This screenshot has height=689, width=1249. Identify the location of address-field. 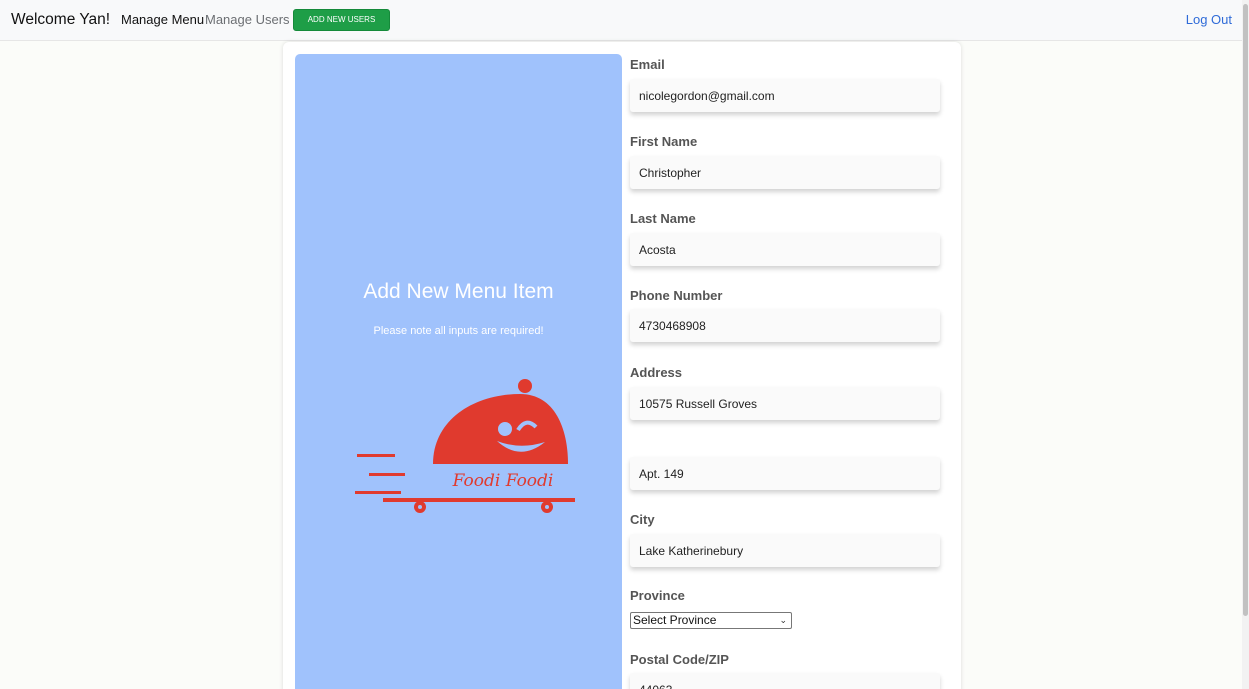
(785, 403).